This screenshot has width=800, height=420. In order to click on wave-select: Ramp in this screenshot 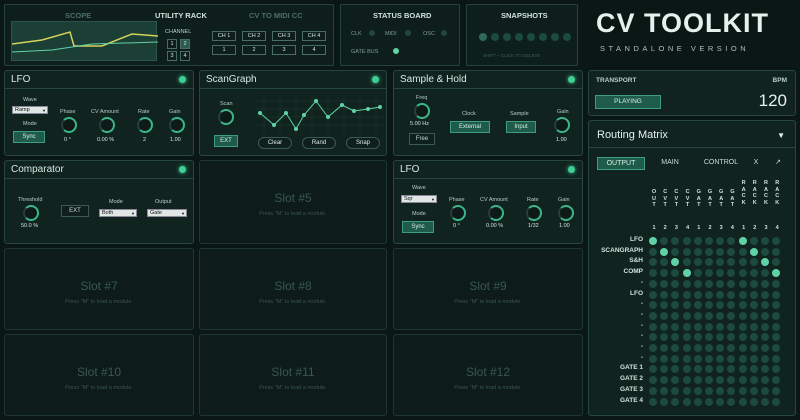, I will do `click(30, 110)`.